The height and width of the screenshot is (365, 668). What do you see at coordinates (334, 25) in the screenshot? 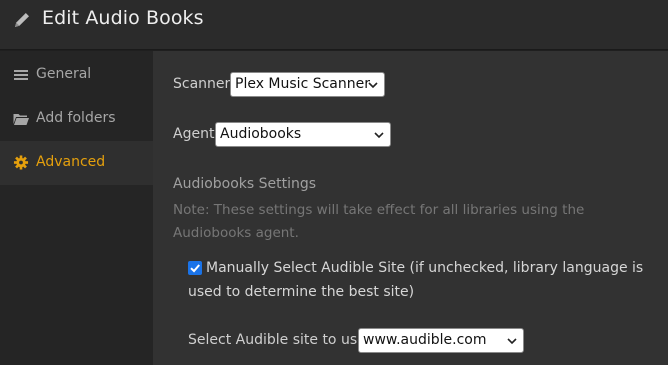
I see `modal-header: Edit Audio Books` at bounding box center [334, 25].